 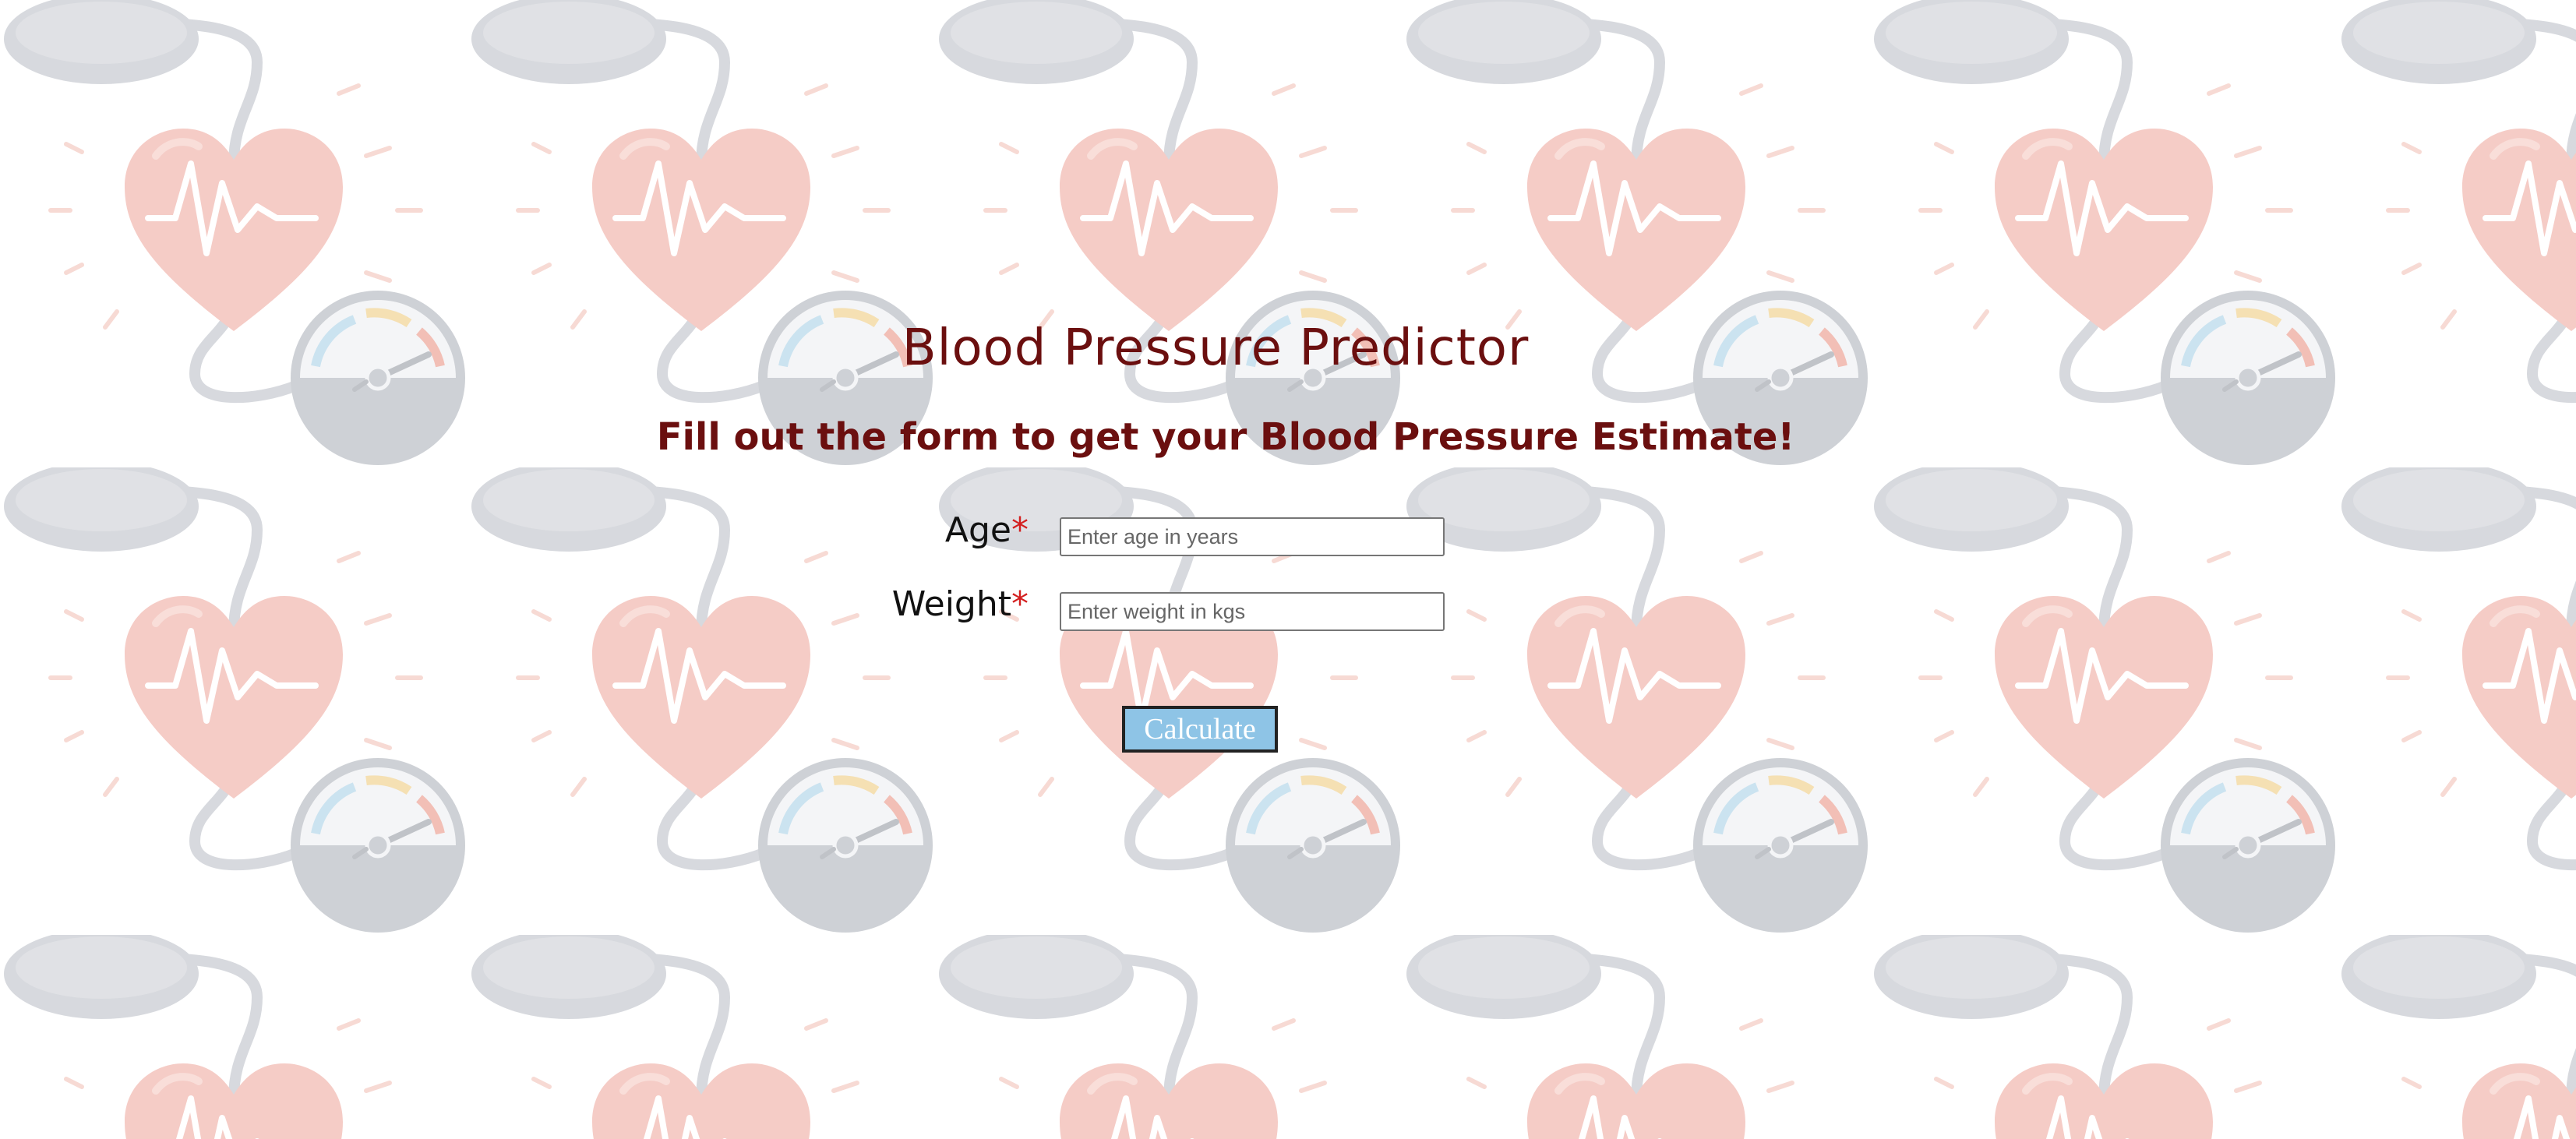 I want to click on page-title: Blood Pressure Predictor, so click(x=1216, y=348).